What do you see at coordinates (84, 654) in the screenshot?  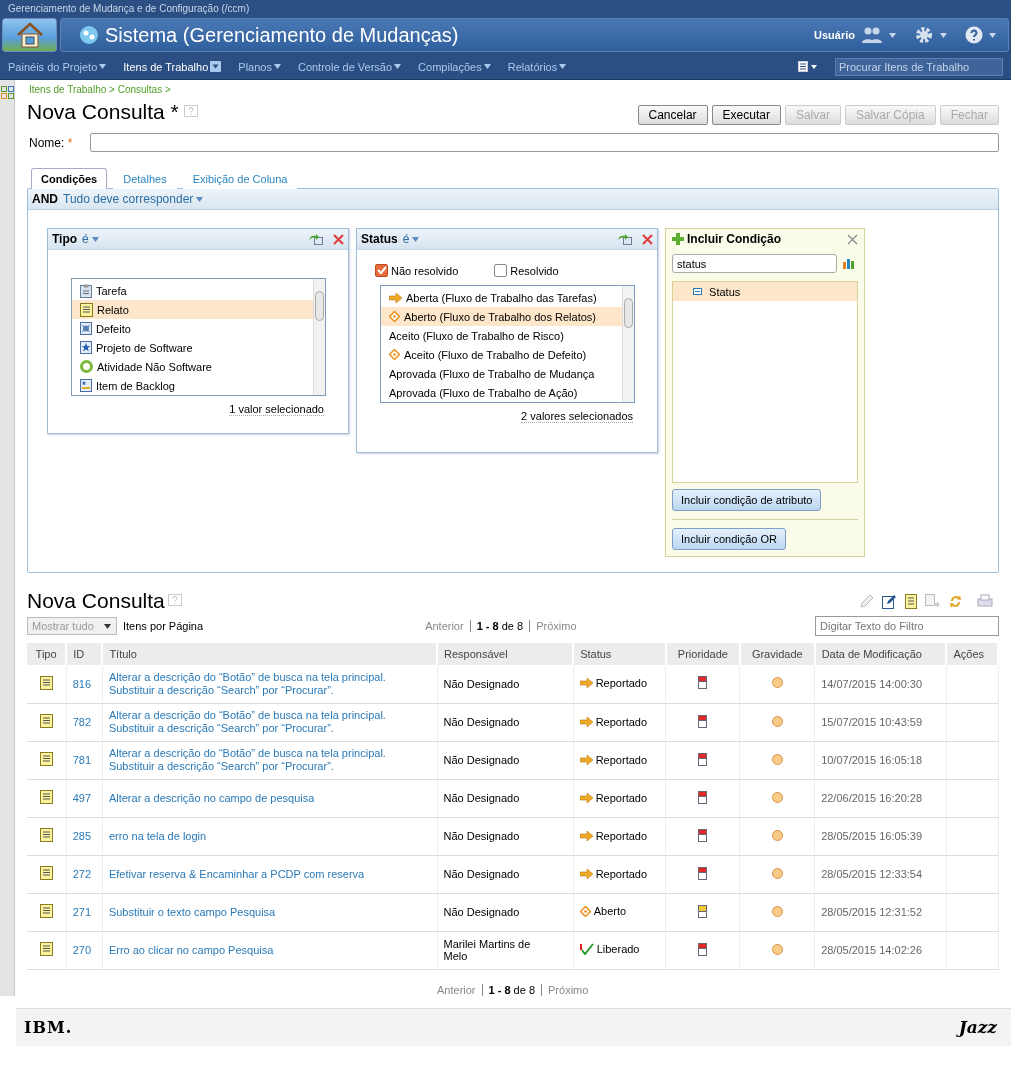 I see `column-header: ID` at bounding box center [84, 654].